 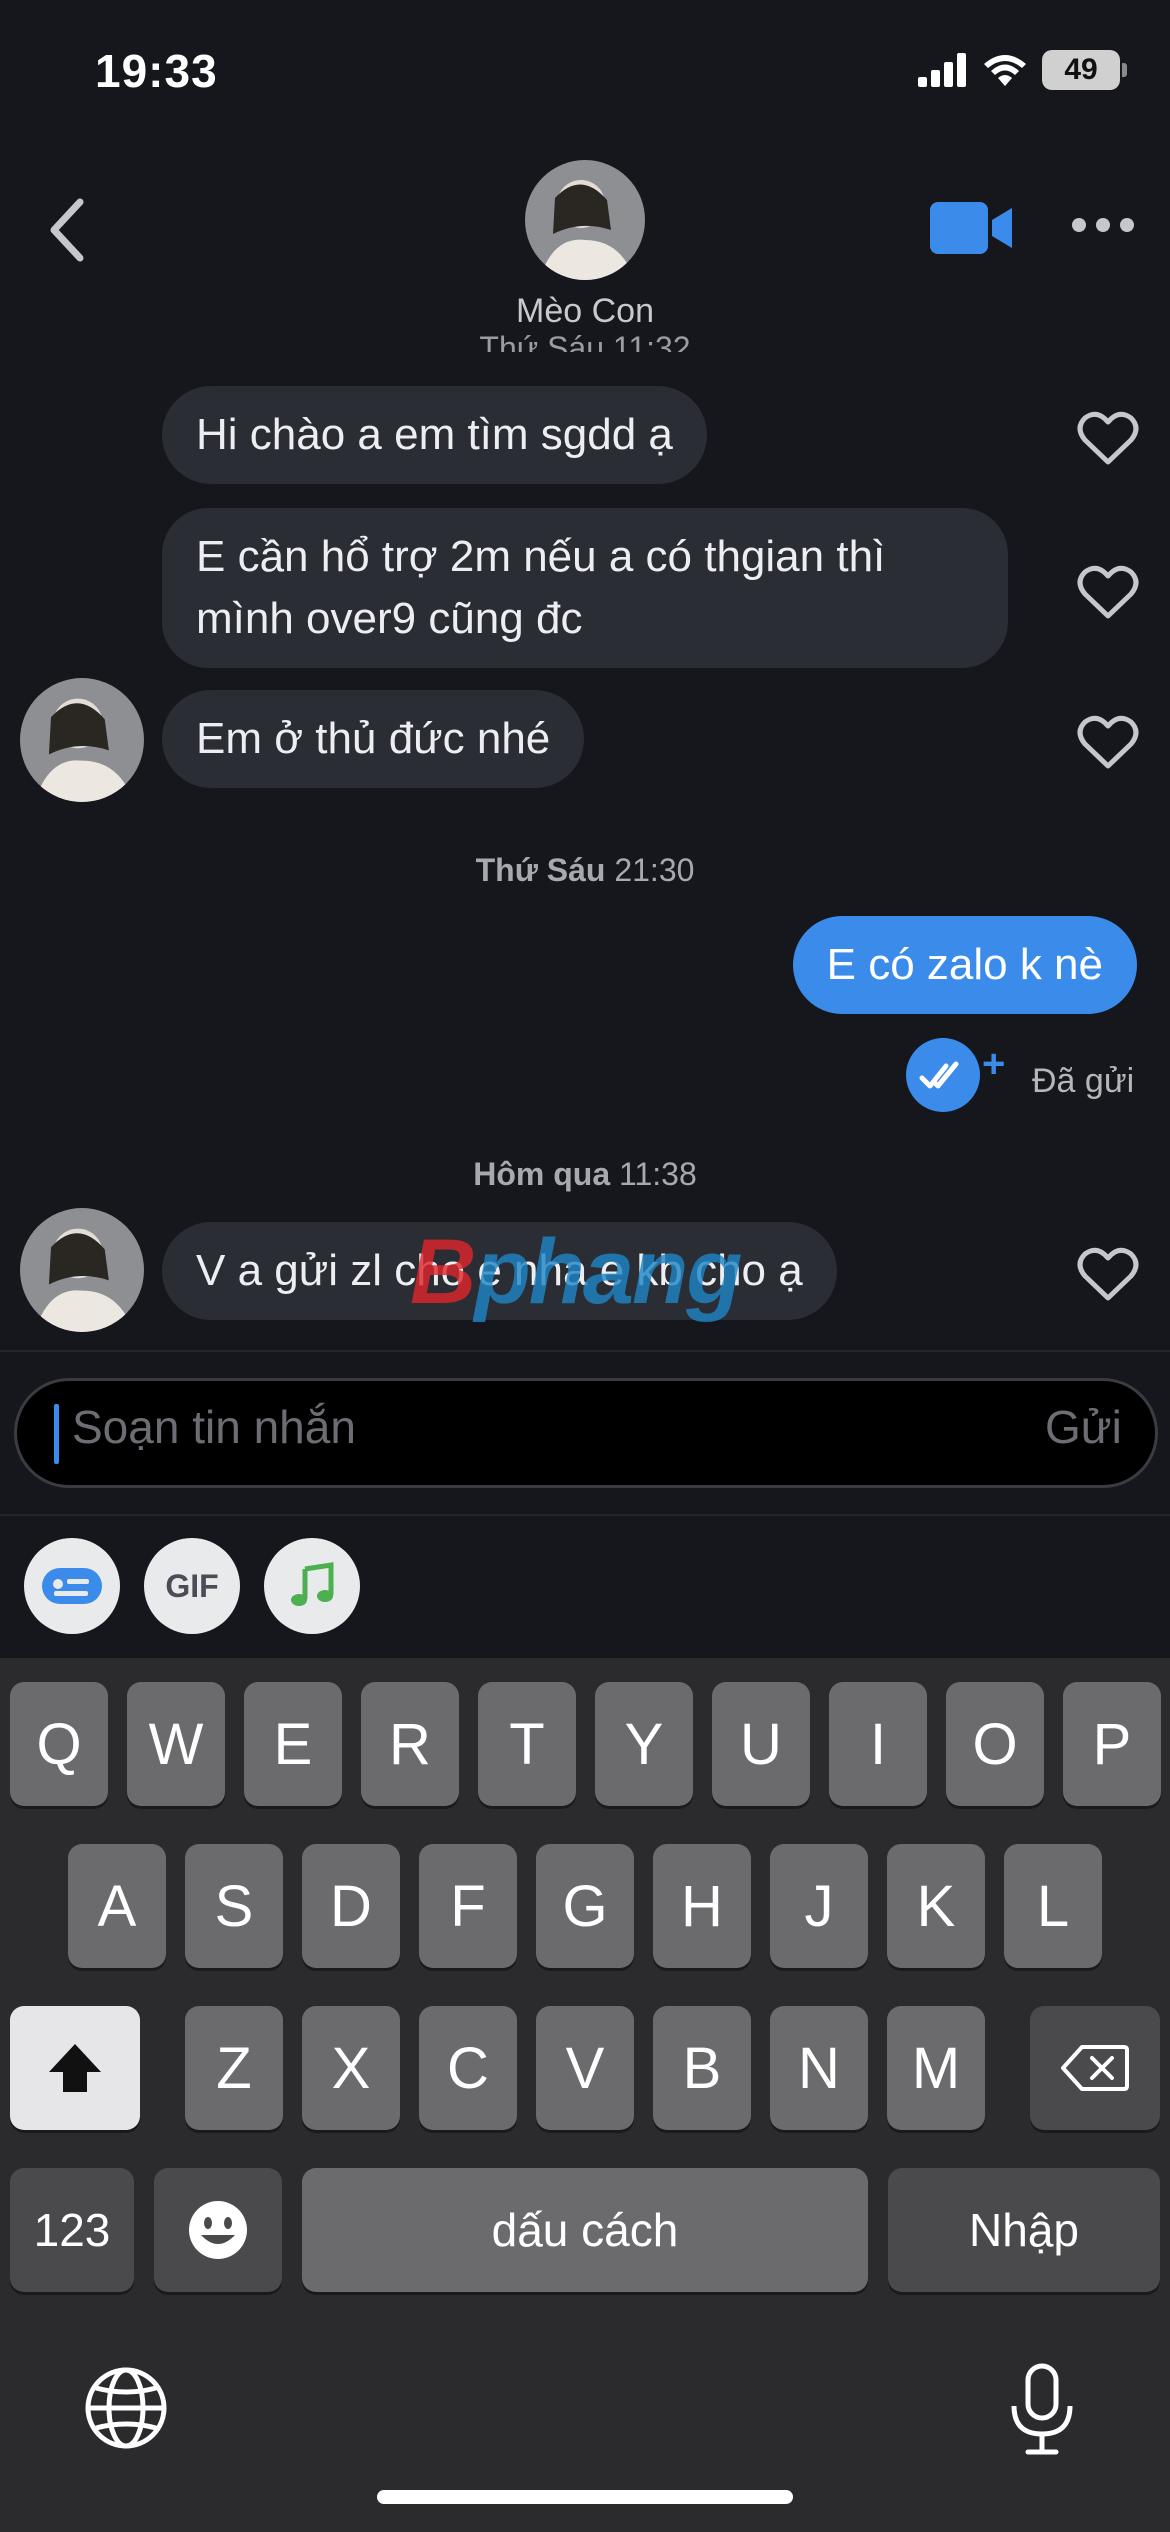 What do you see at coordinates (527, 1744) in the screenshot?
I see `key-t: T` at bounding box center [527, 1744].